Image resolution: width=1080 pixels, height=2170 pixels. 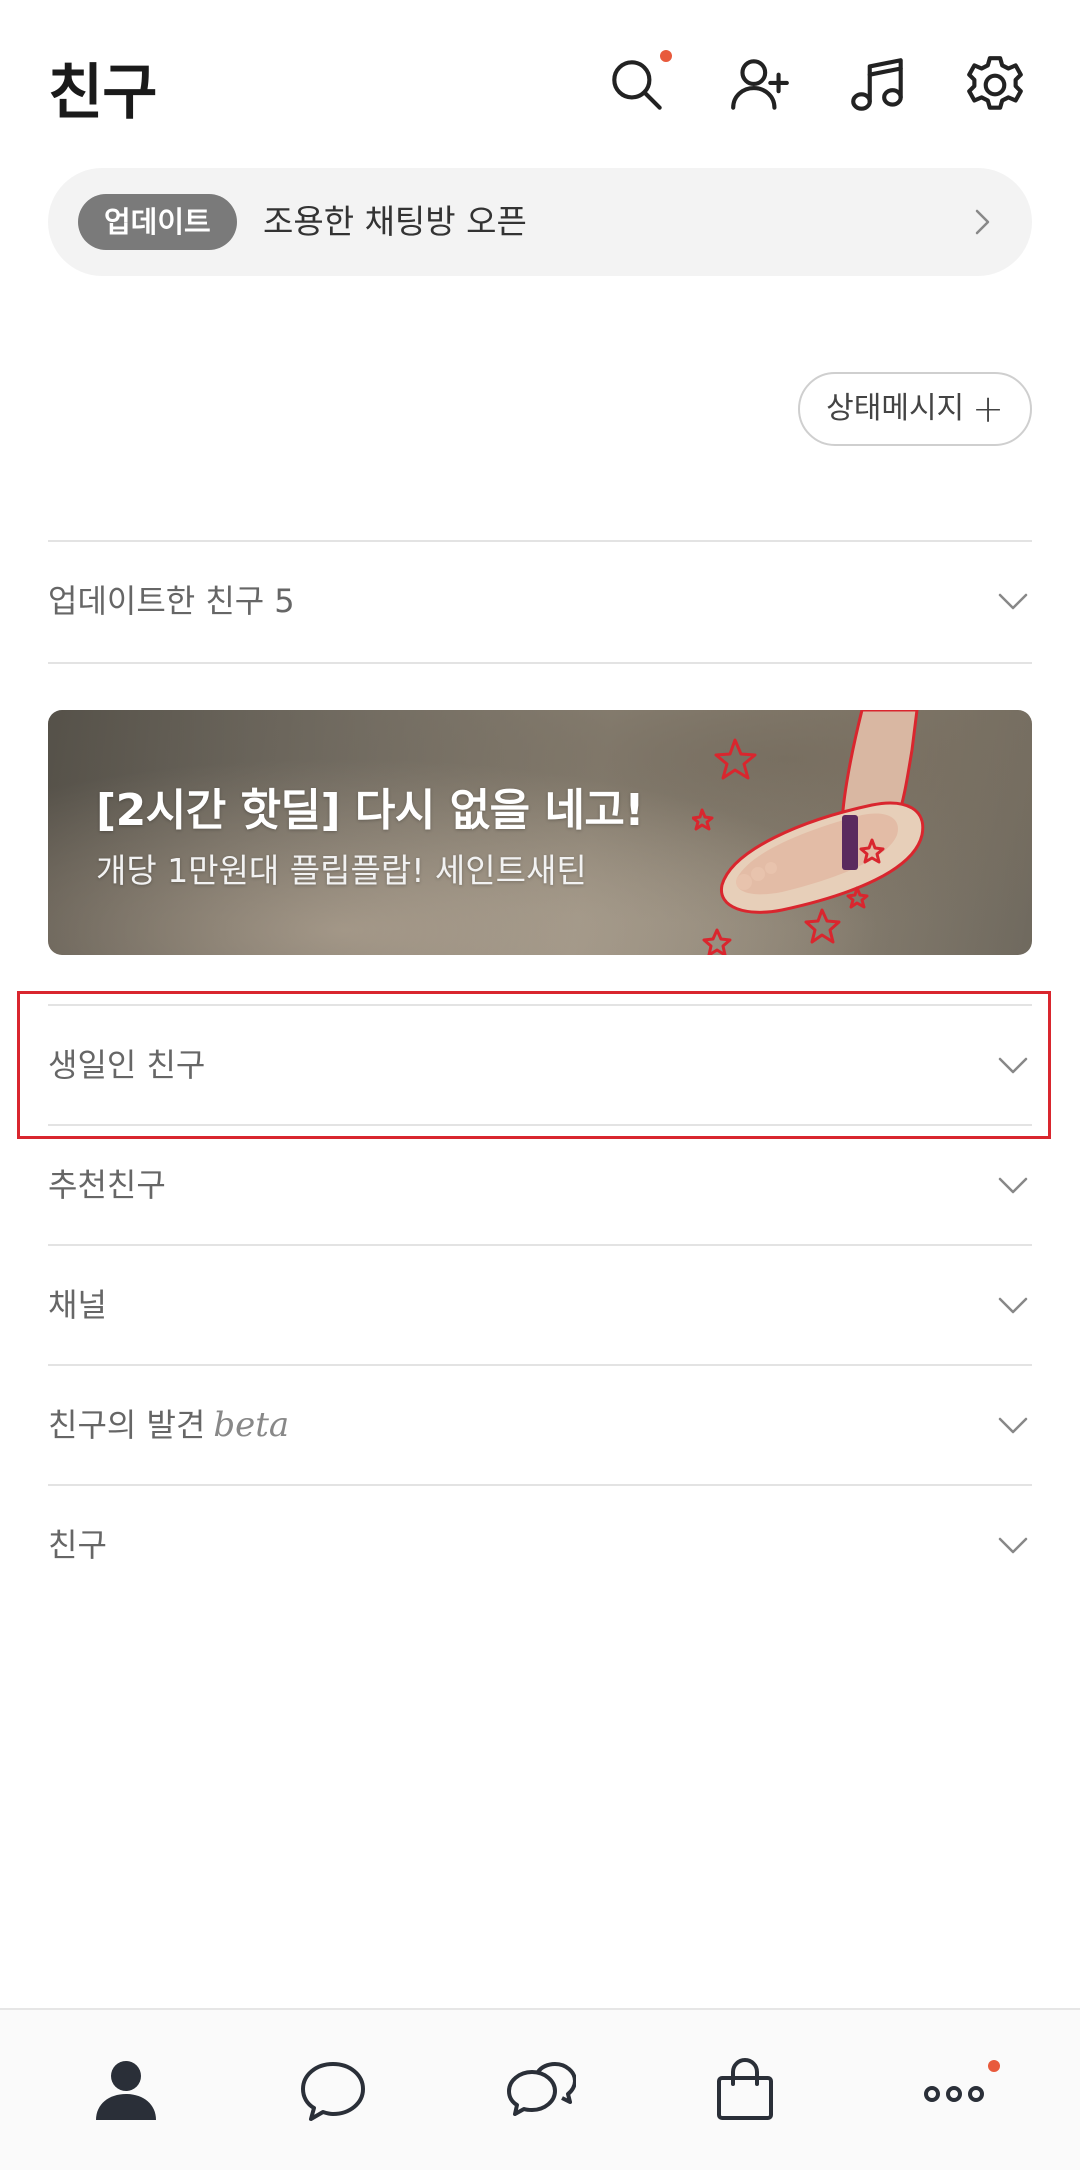 I want to click on section-friend-discovery: 친구의 발견 beta, so click(x=540, y=1425).